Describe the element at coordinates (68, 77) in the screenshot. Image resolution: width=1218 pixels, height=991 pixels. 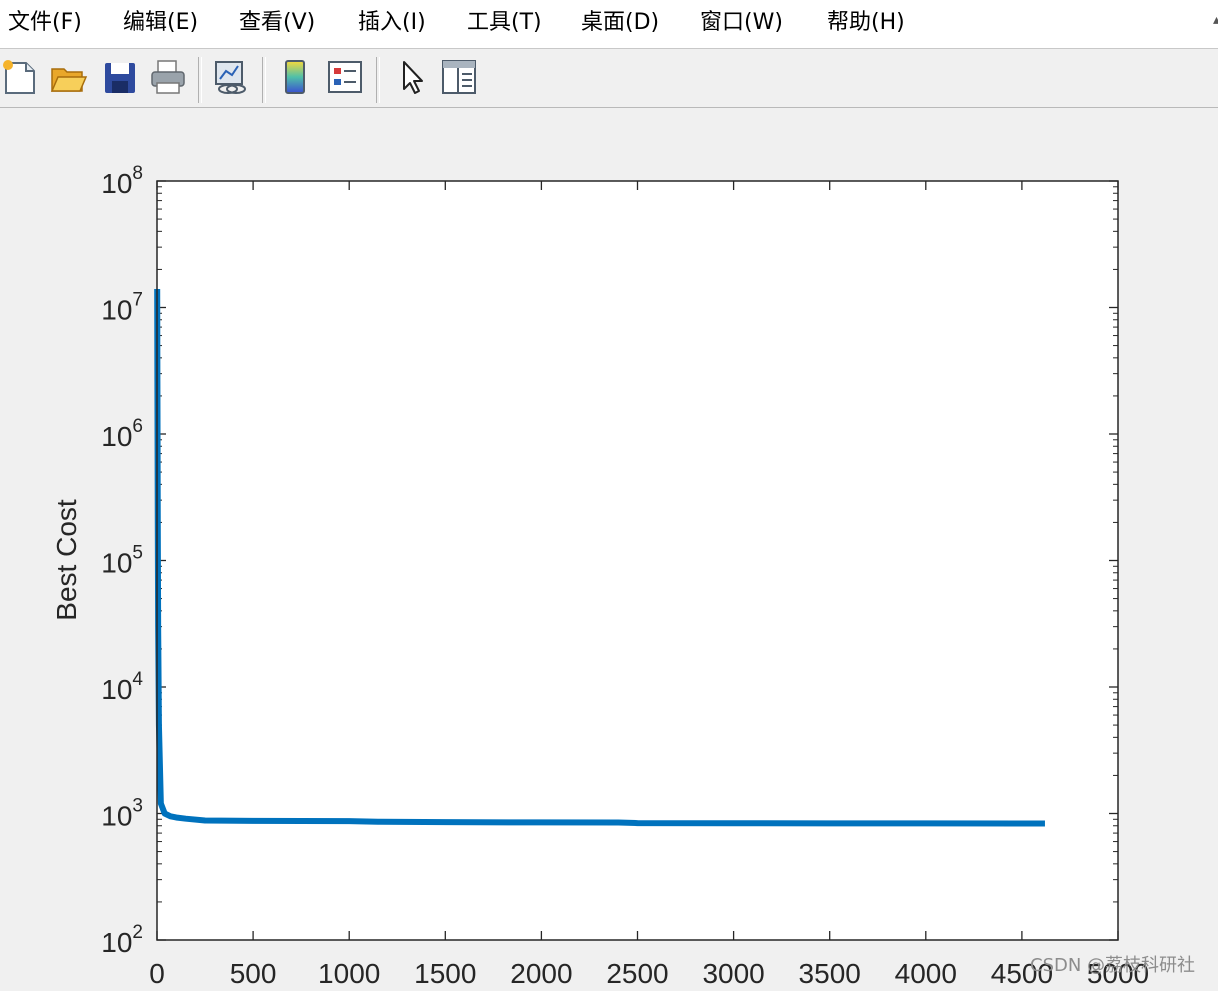
I see `open-file-icon` at that location.